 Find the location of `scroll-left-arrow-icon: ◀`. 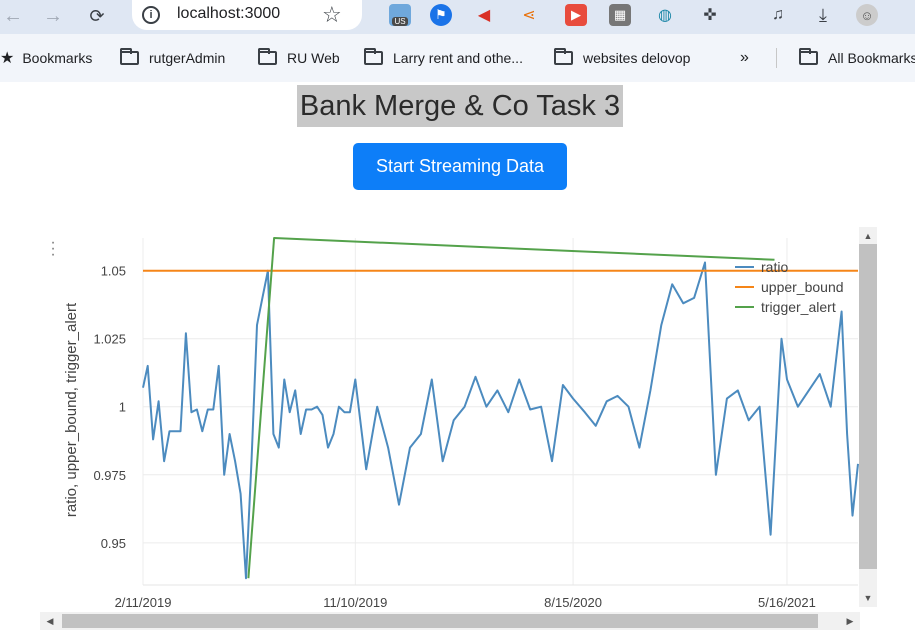

scroll-left-arrow-icon: ◀ is located at coordinates (50, 621).